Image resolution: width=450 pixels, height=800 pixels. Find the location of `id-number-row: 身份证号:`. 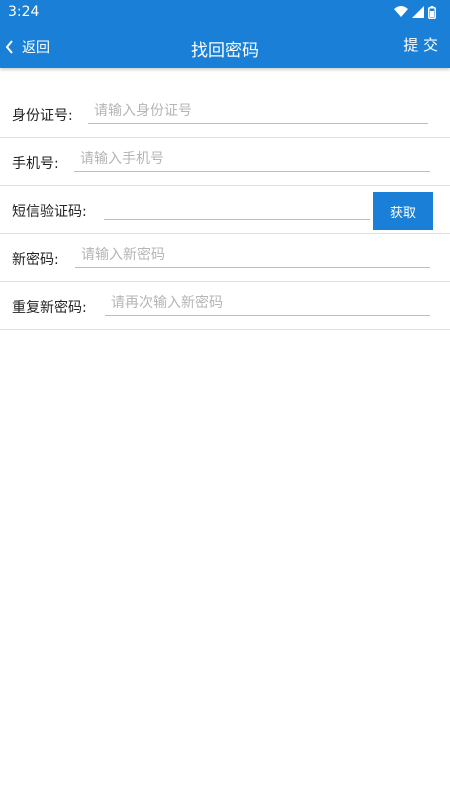

id-number-row: 身份证号: is located at coordinates (225, 114).